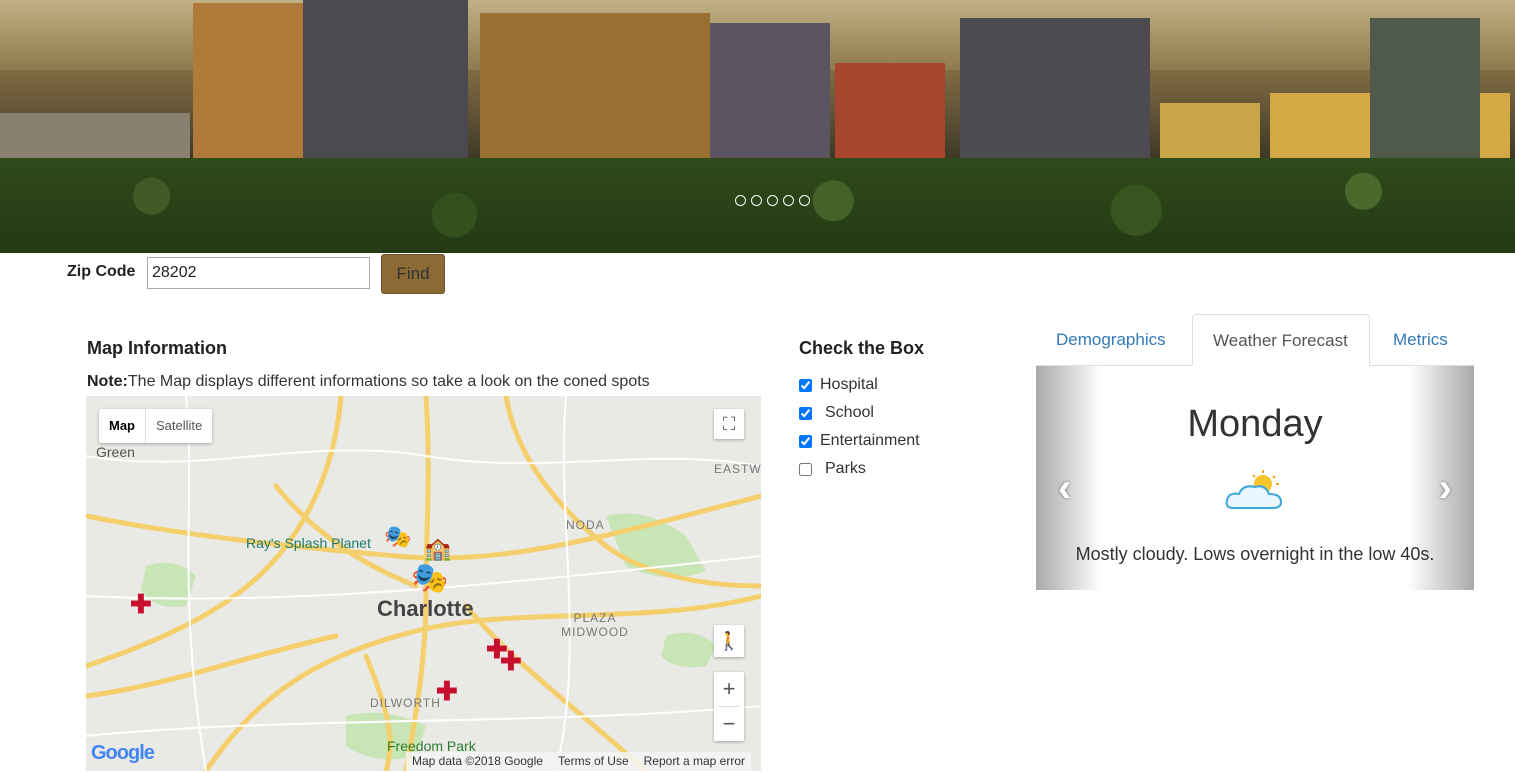 This screenshot has width=1515, height=773. I want to click on tab-weather-forecast: Weather Forecast, so click(1281, 340).